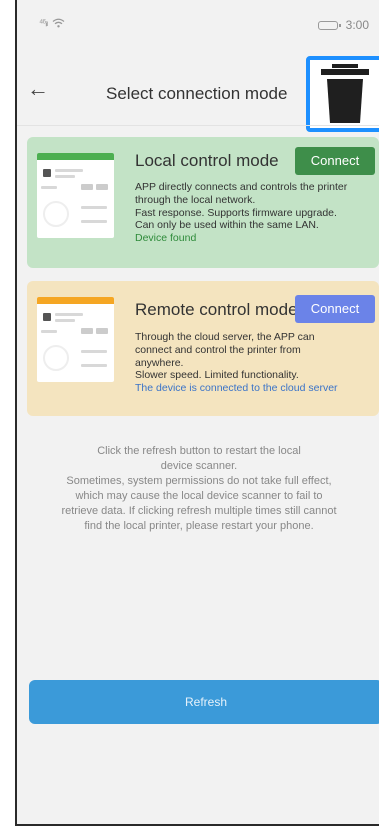 This screenshot has width=379, height=826. What do you see at coordinates (75, 195) in the screenshot?
I see `local-mode-thumbnail` at bounding box center [75, 195].